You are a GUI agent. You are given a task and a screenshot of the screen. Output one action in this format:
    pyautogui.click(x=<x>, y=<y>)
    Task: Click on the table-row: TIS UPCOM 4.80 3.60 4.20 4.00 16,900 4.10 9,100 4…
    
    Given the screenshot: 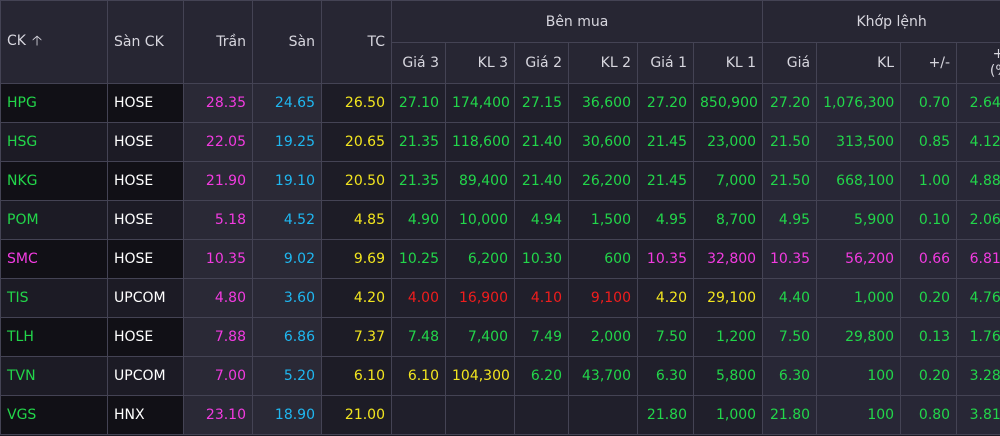 What is the action you would take?
    pyautogui.click(x=500, y=298)
    